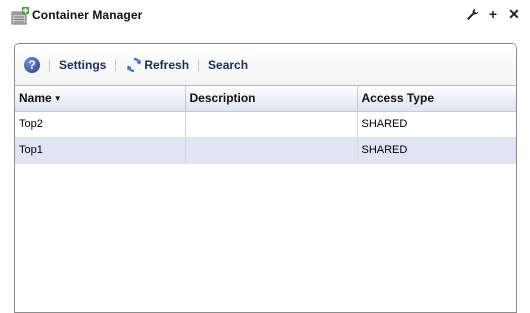  What do you see at coordinates (265, 65) in the screenshot?
I see `toolbar: ? Settings Refresh Search` at bounding box center [265, 65].